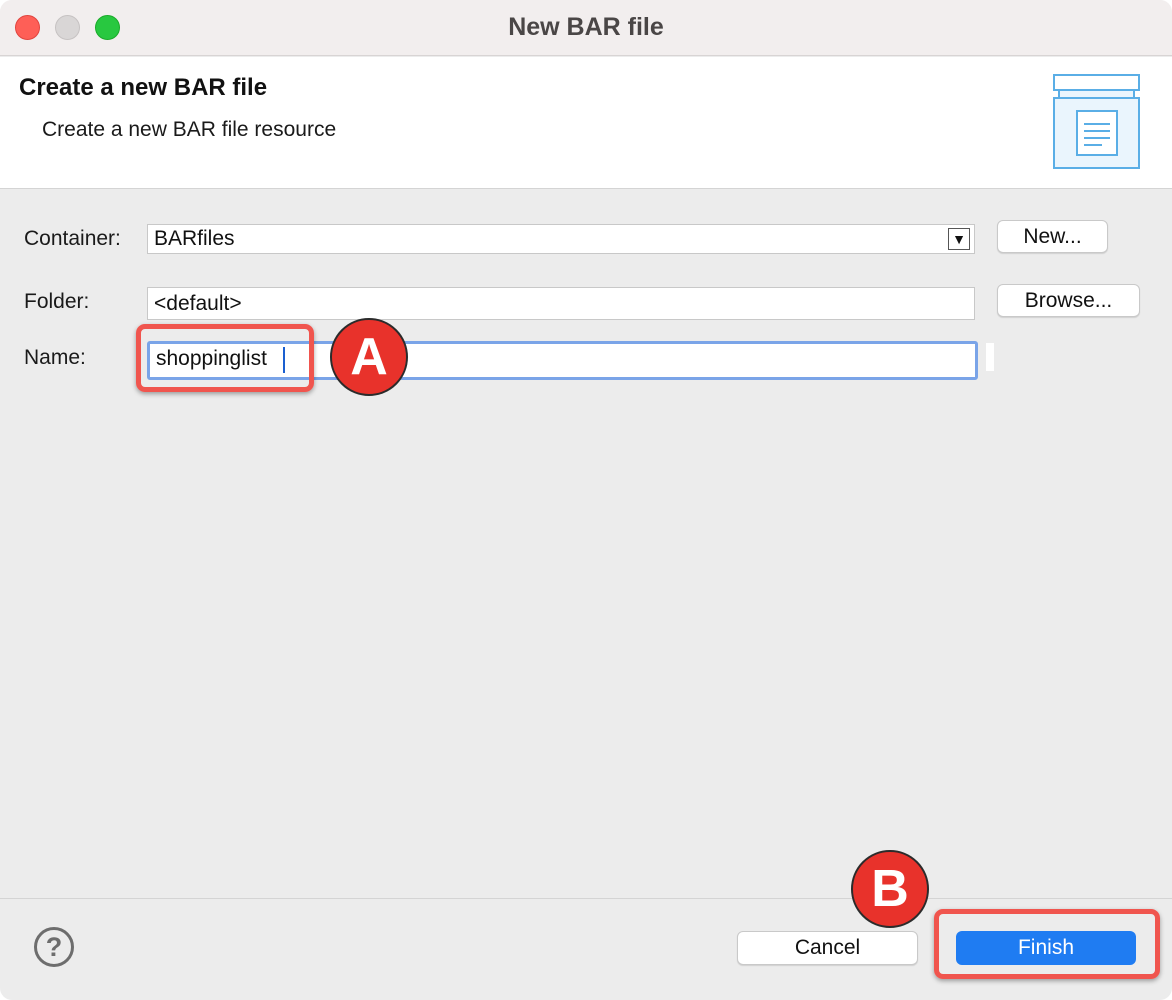 The image size is (1172, 1000). I want to click on highlight-box-b, so click(1047, 944).